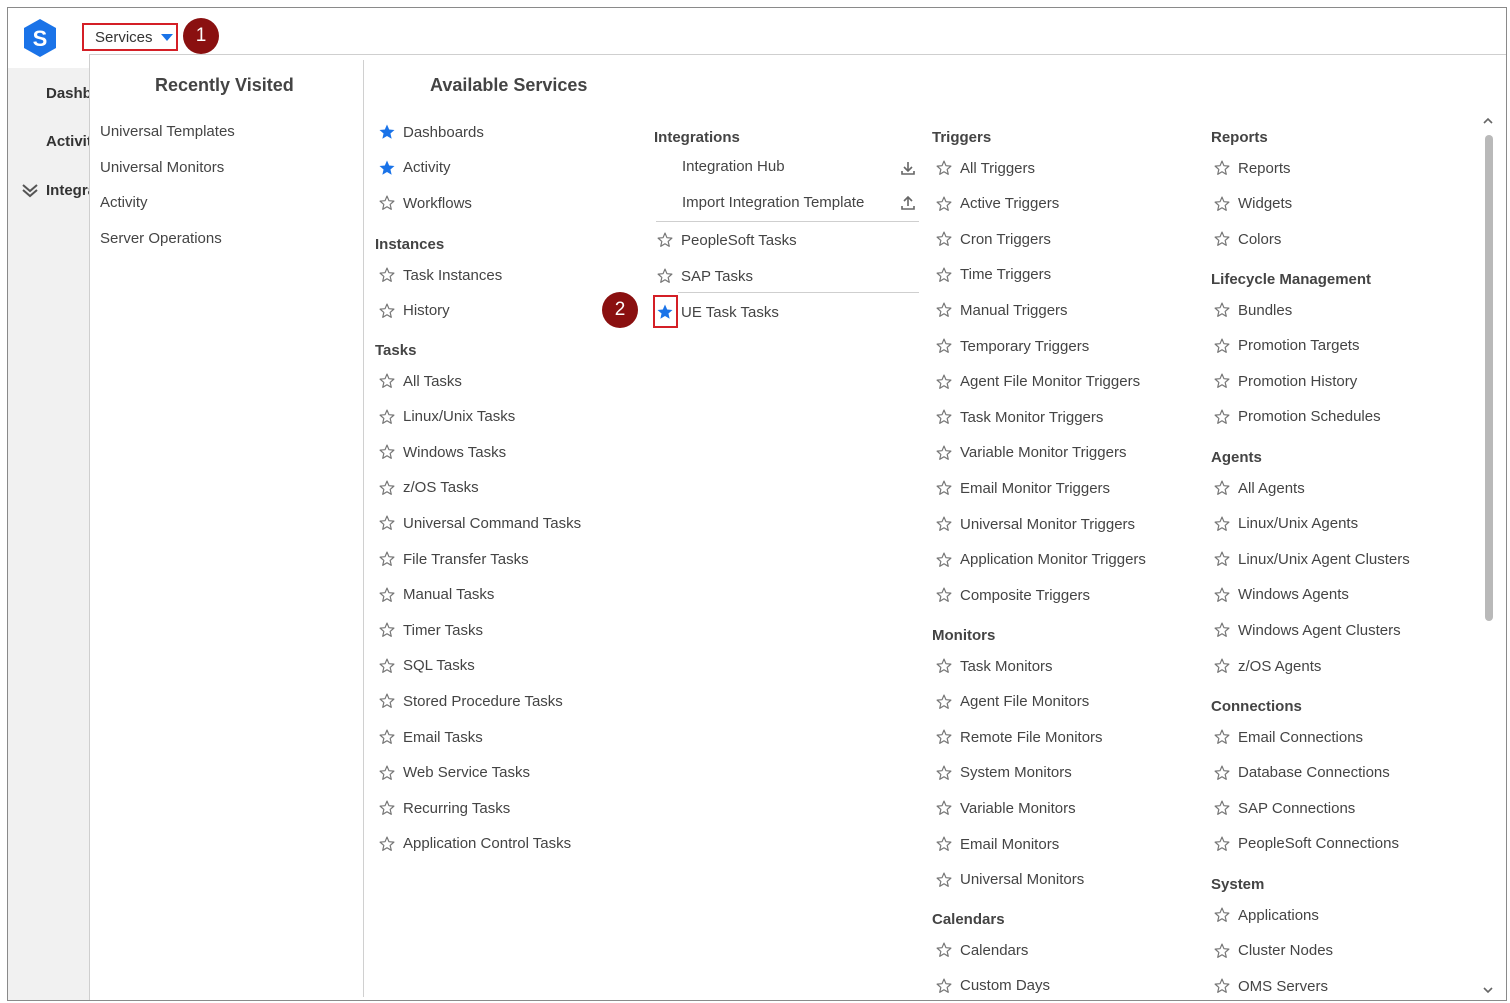 This screenshot has height=1003, width=1510. Describe the element at coordinates (440, 275) in the screenshot. I see `service-item: Task Instances` at that location.